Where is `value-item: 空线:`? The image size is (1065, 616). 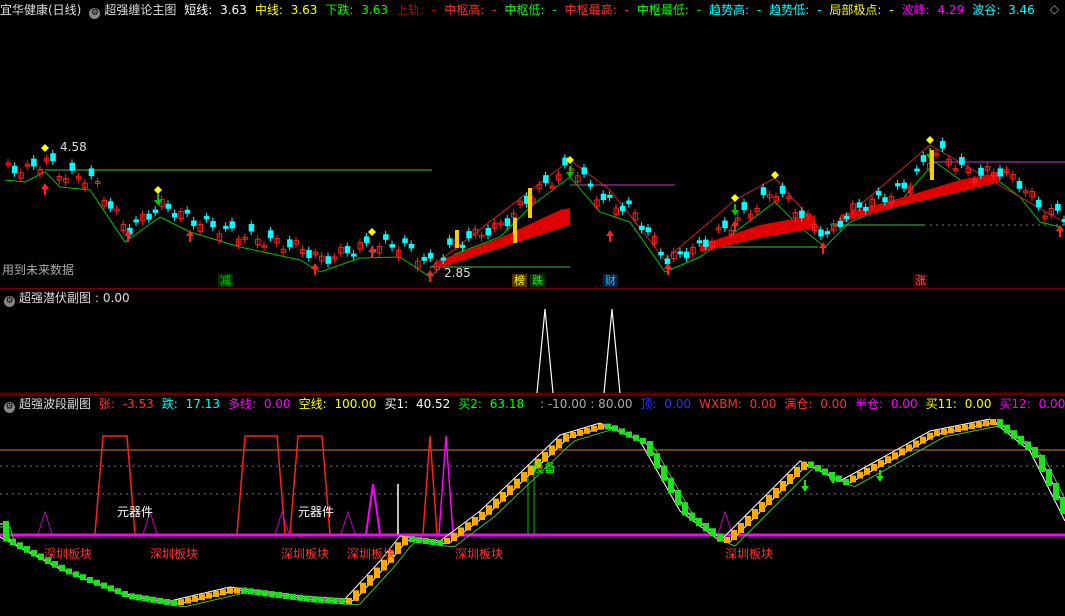
value-item: 空线: is located at coordinates (312, 404).